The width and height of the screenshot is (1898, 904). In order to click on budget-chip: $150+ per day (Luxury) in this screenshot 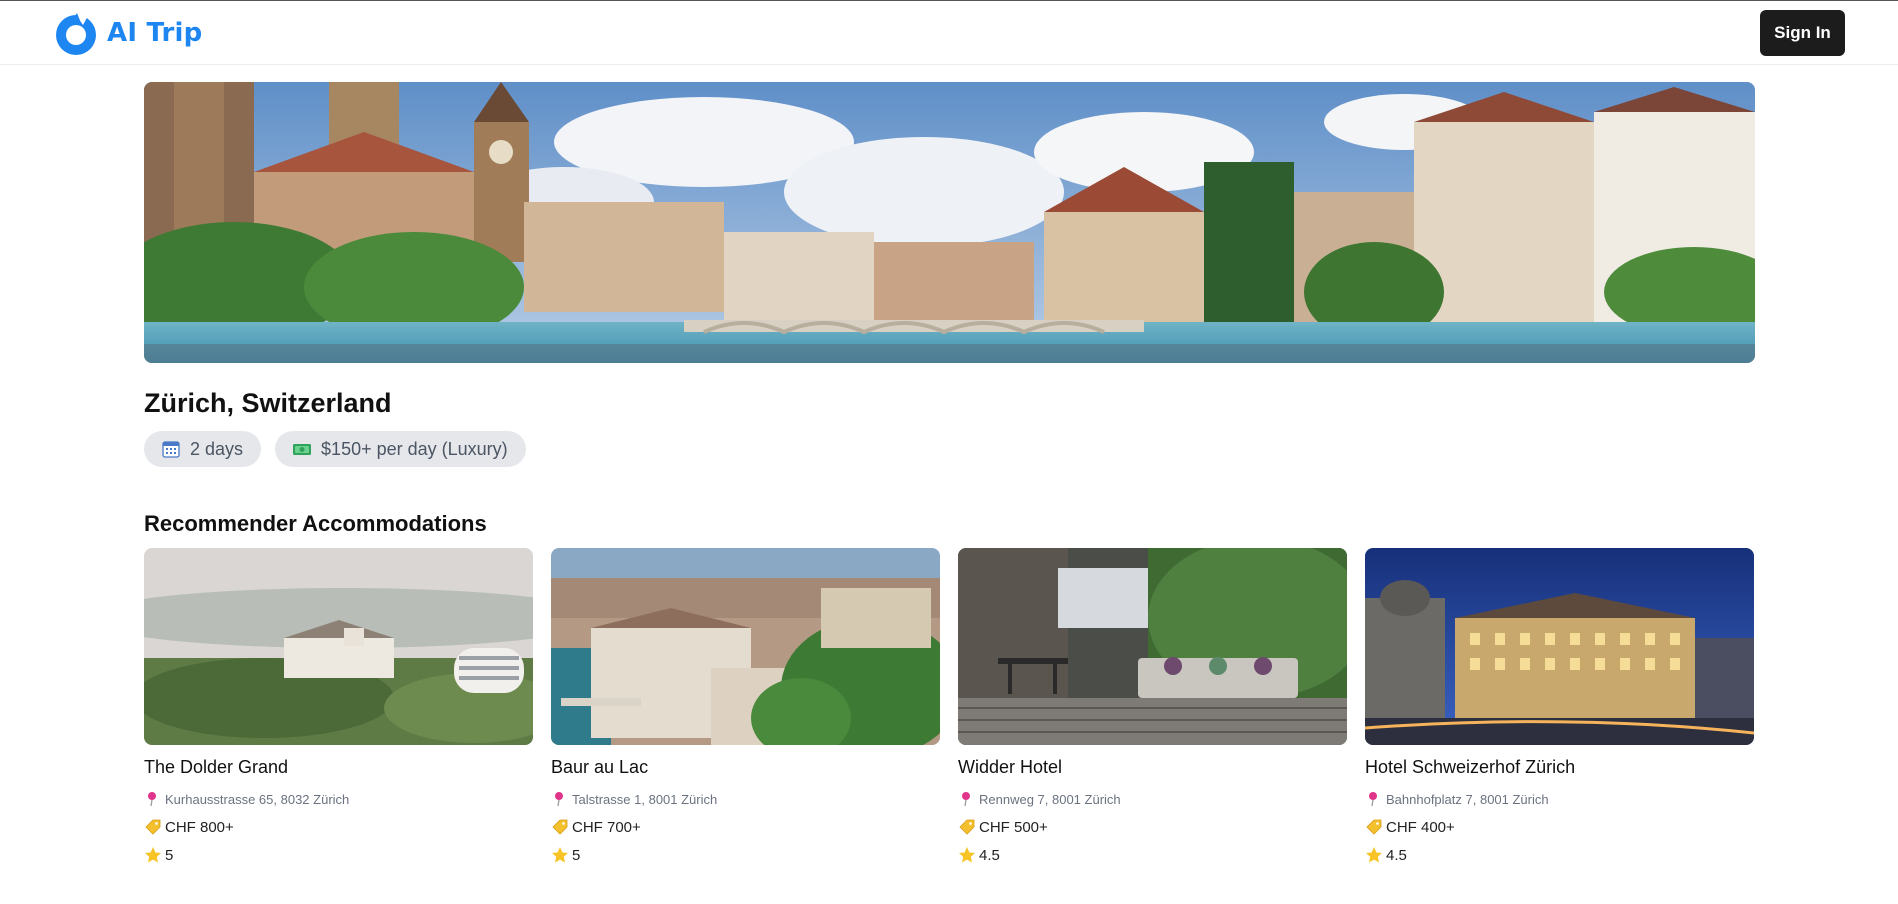, I will do `click(400, 449)`.